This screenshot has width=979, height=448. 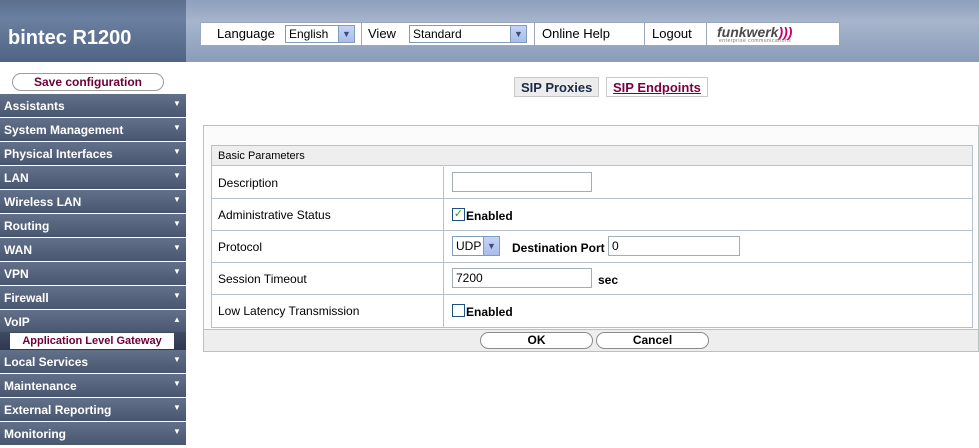 I want to click on sidebar-item-label: VPN, so click(x=16, y=274).